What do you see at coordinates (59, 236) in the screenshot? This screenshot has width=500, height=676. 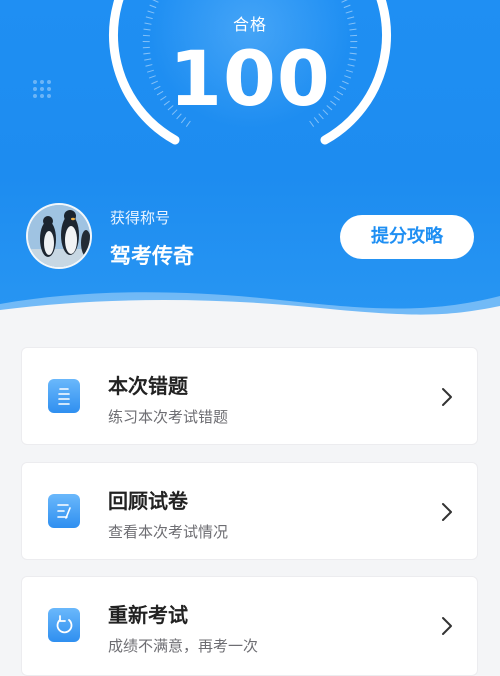 I see `avatar` at bounding box center [59, 236].